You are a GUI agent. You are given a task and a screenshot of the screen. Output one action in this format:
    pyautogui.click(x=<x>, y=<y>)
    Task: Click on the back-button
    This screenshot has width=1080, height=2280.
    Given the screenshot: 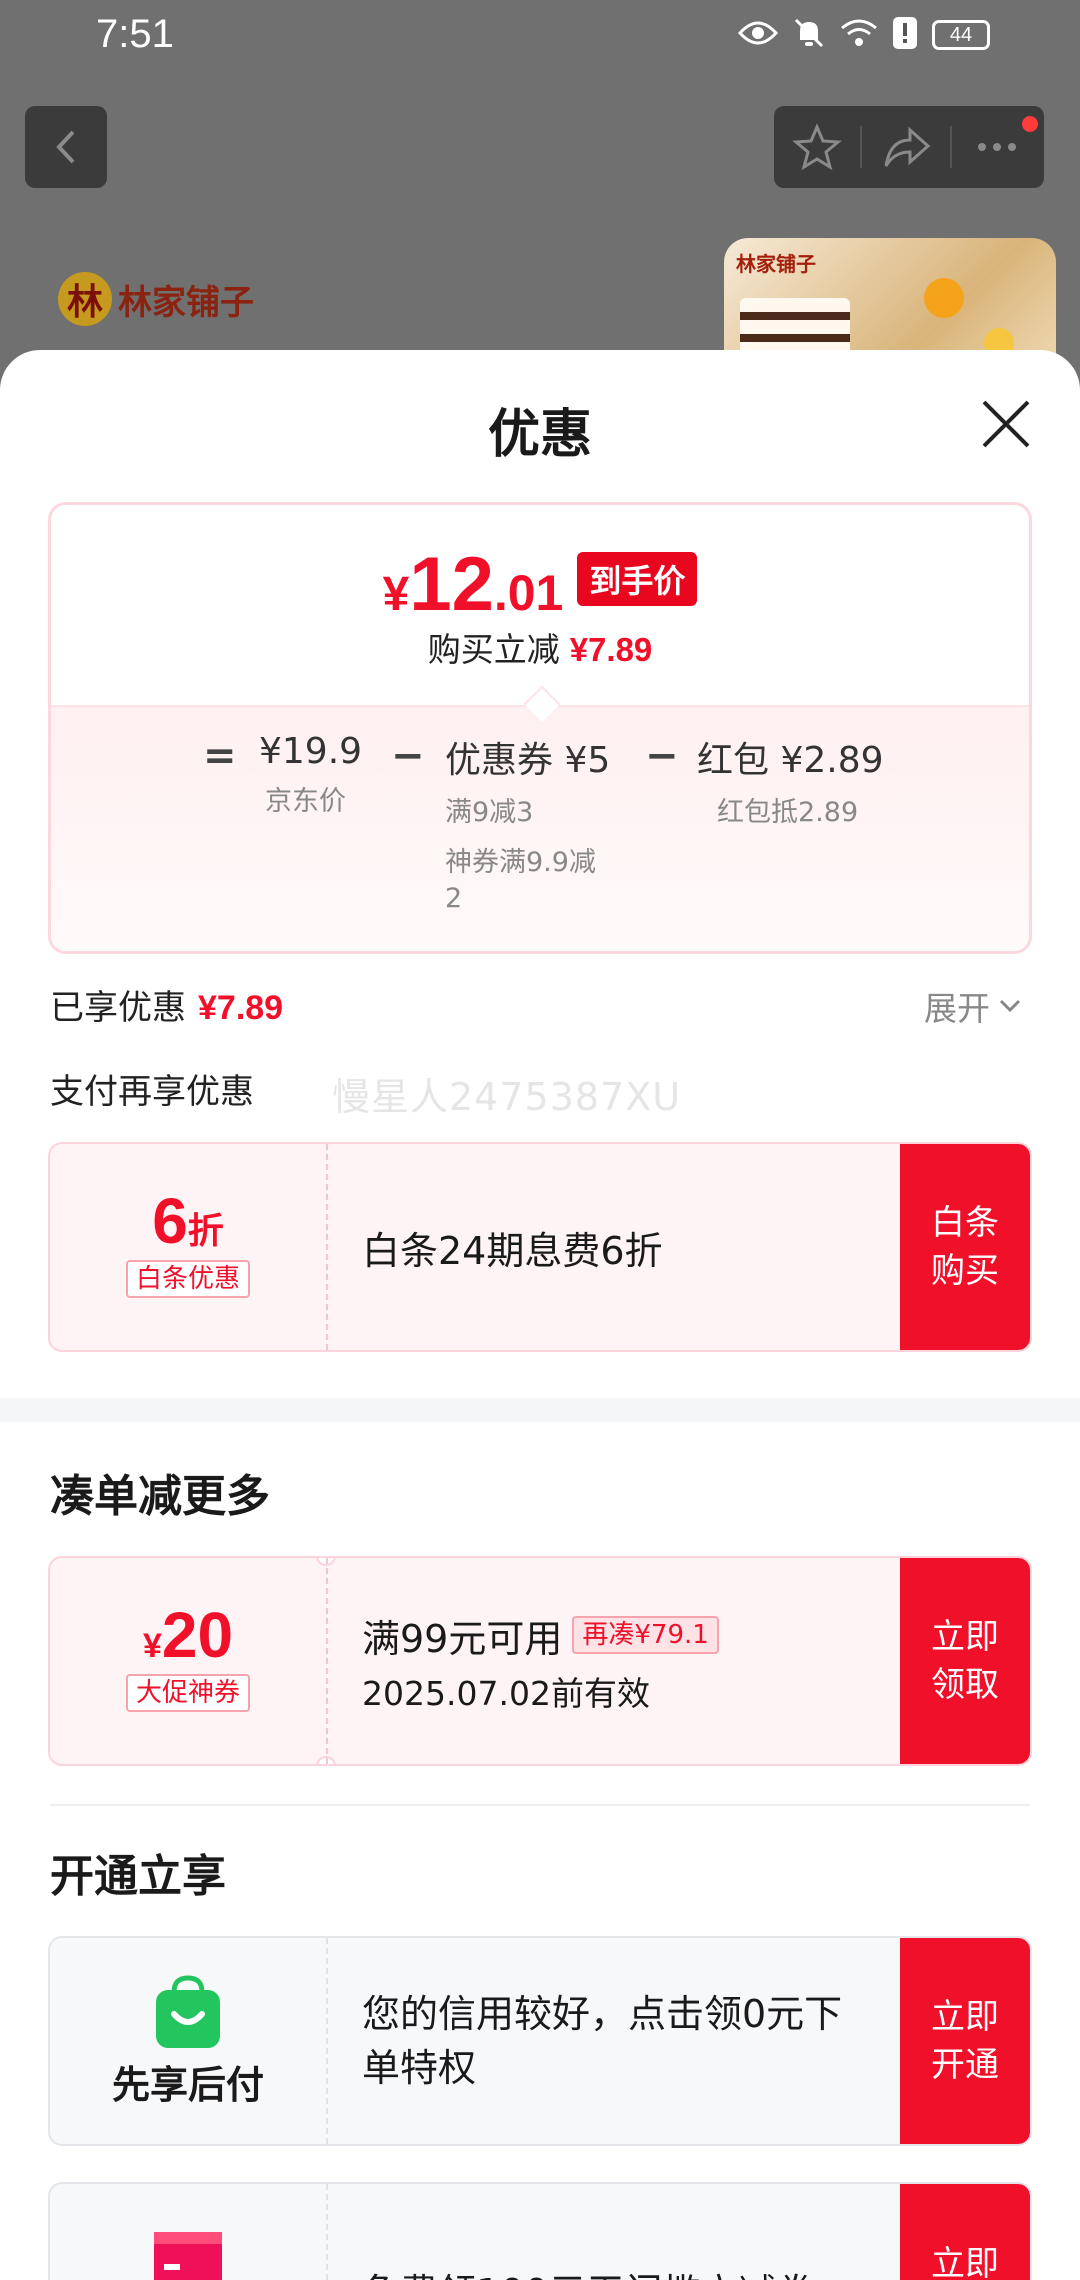 What is the action you would take?
    pyautogui.click(x=66, y=147)
    